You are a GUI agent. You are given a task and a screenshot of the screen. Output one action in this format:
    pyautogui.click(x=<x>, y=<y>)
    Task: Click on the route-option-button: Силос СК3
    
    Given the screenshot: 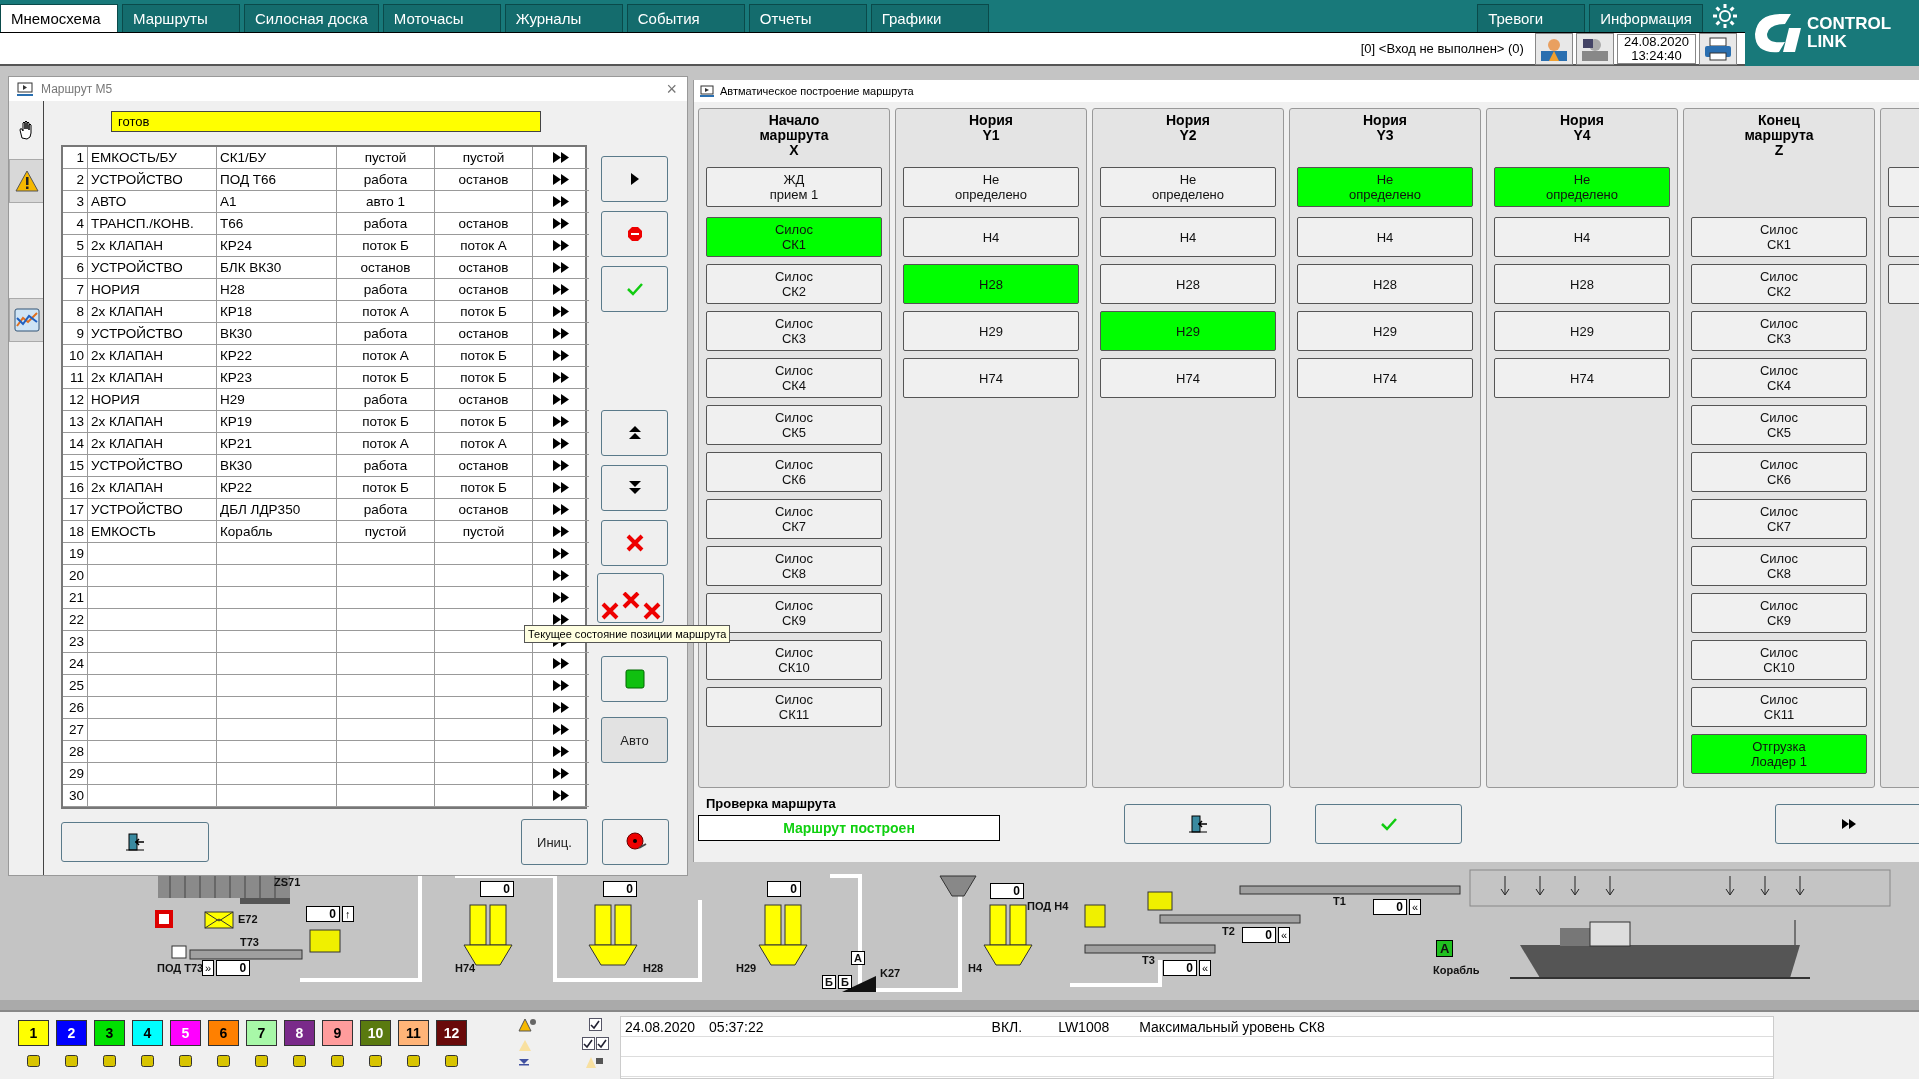 What is the action you would take?
    pyautogui.click(x=1779, y=331)
    